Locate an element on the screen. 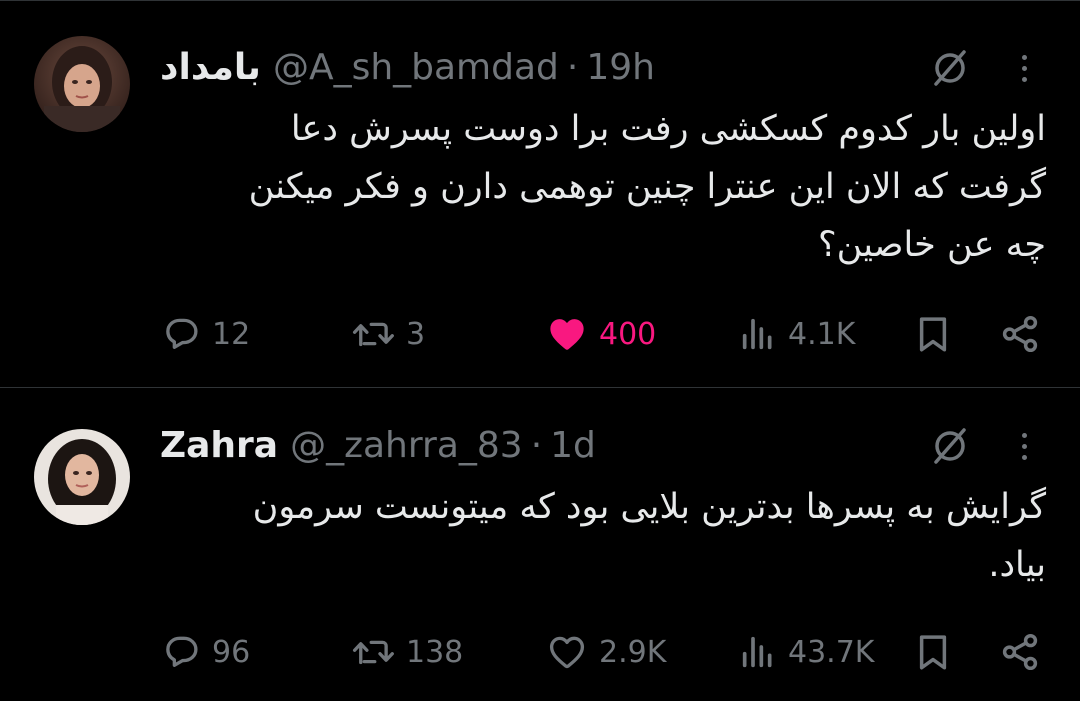 This screenshot has height=701, width=1080. reply-count: 12 is located at coordinates (231, 334).